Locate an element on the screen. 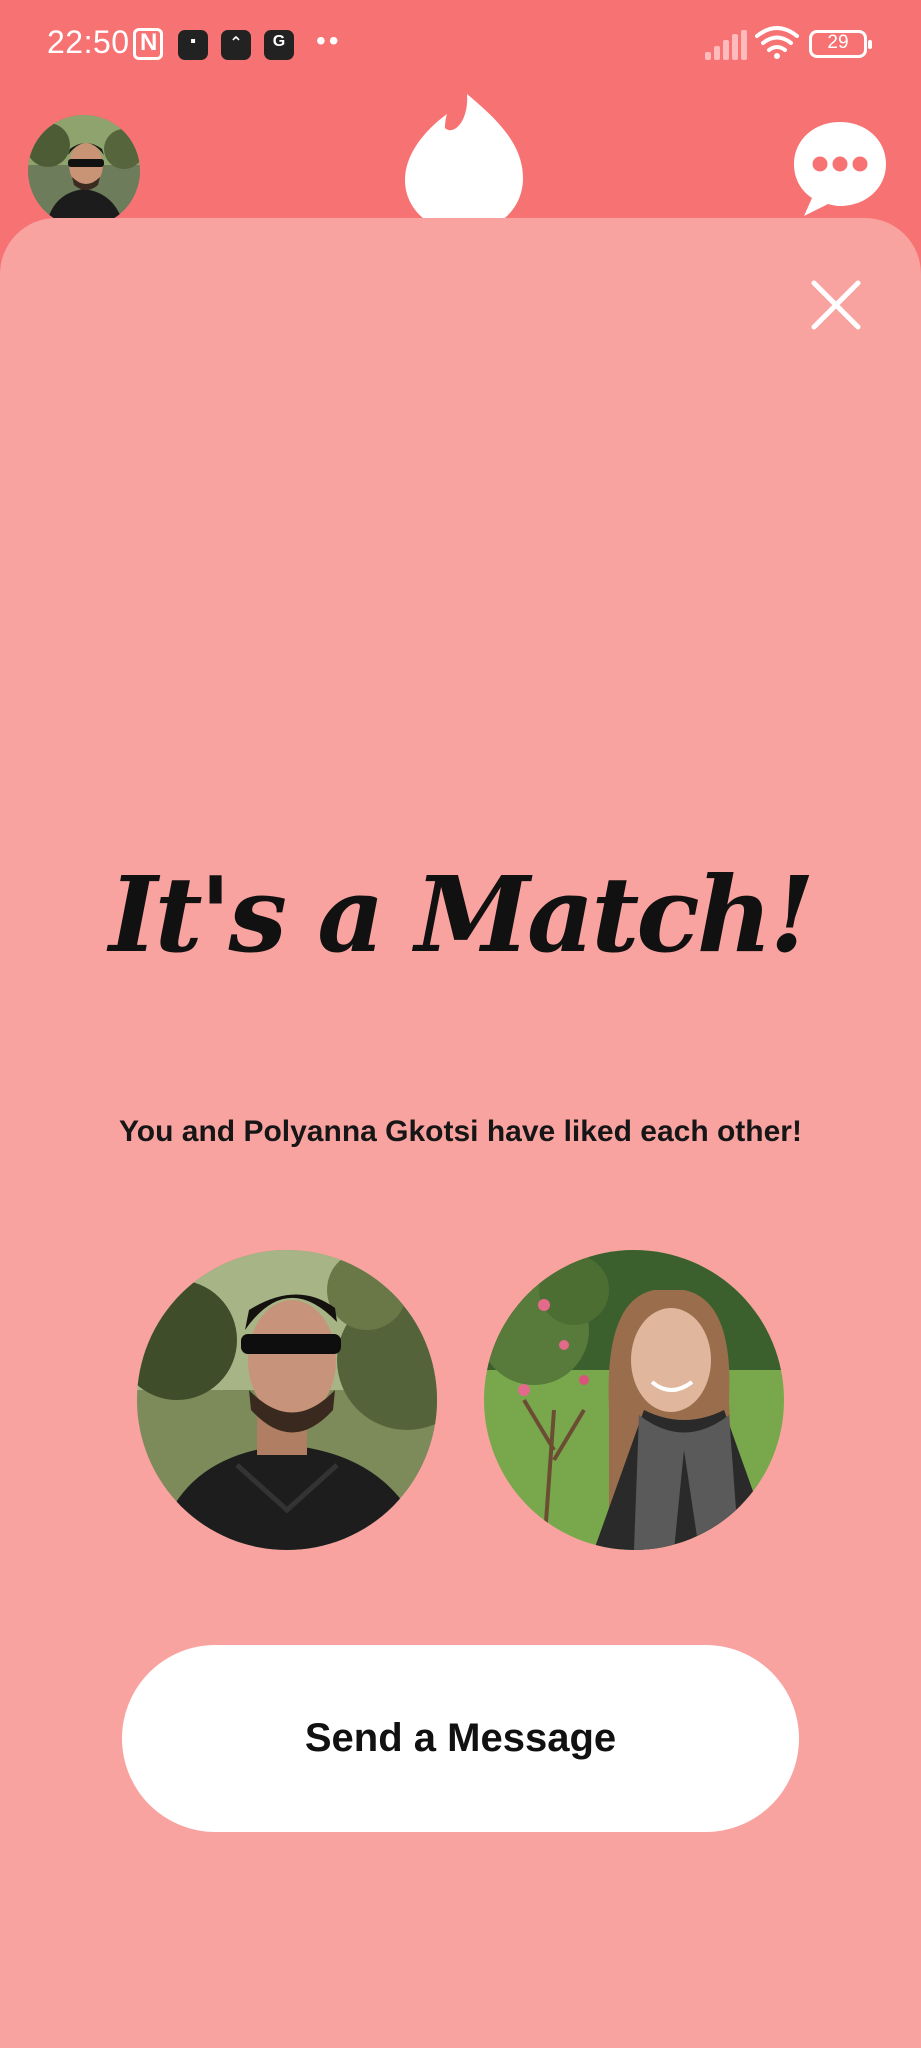 Image resolution: width=921 pixels, height=2048 pixels. avatar is located at coordinates (84, 171).